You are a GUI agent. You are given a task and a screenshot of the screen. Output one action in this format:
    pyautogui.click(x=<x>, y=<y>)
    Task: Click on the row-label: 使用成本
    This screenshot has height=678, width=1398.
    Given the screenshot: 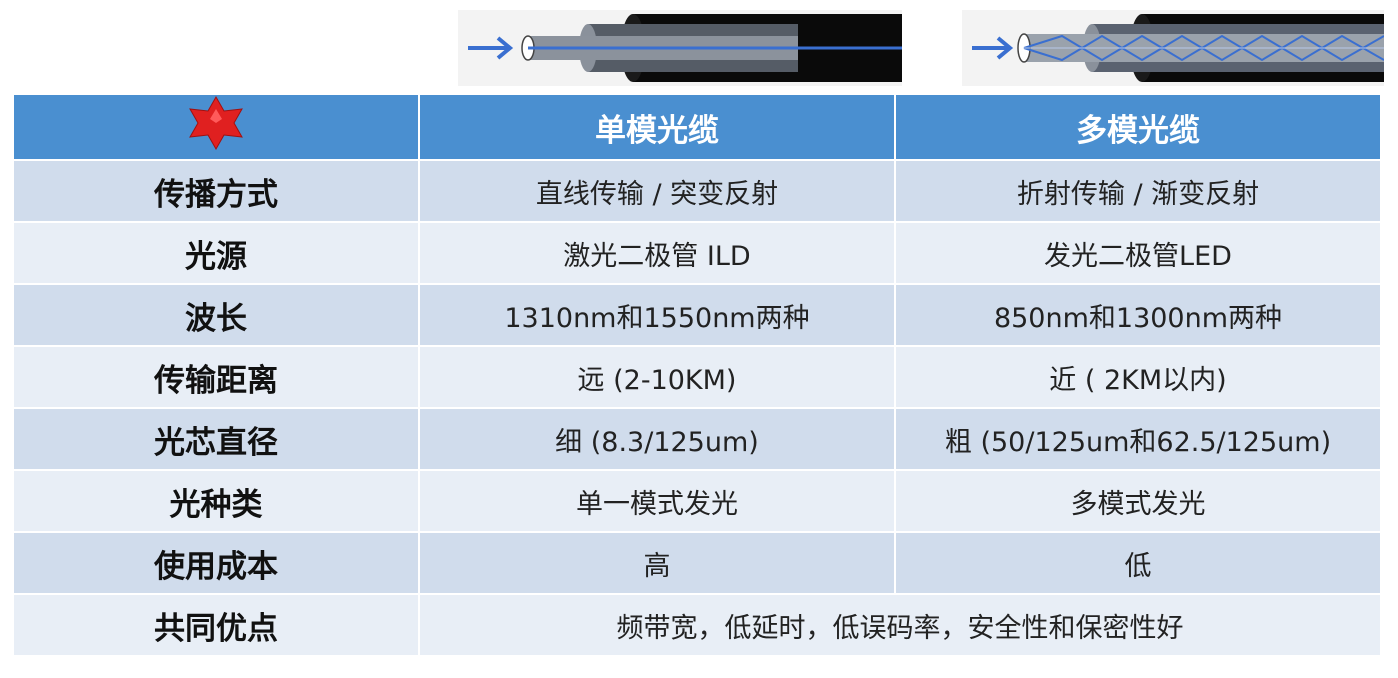 What is the action you would take?
    pyautogui.click(x=217, y=564)
    